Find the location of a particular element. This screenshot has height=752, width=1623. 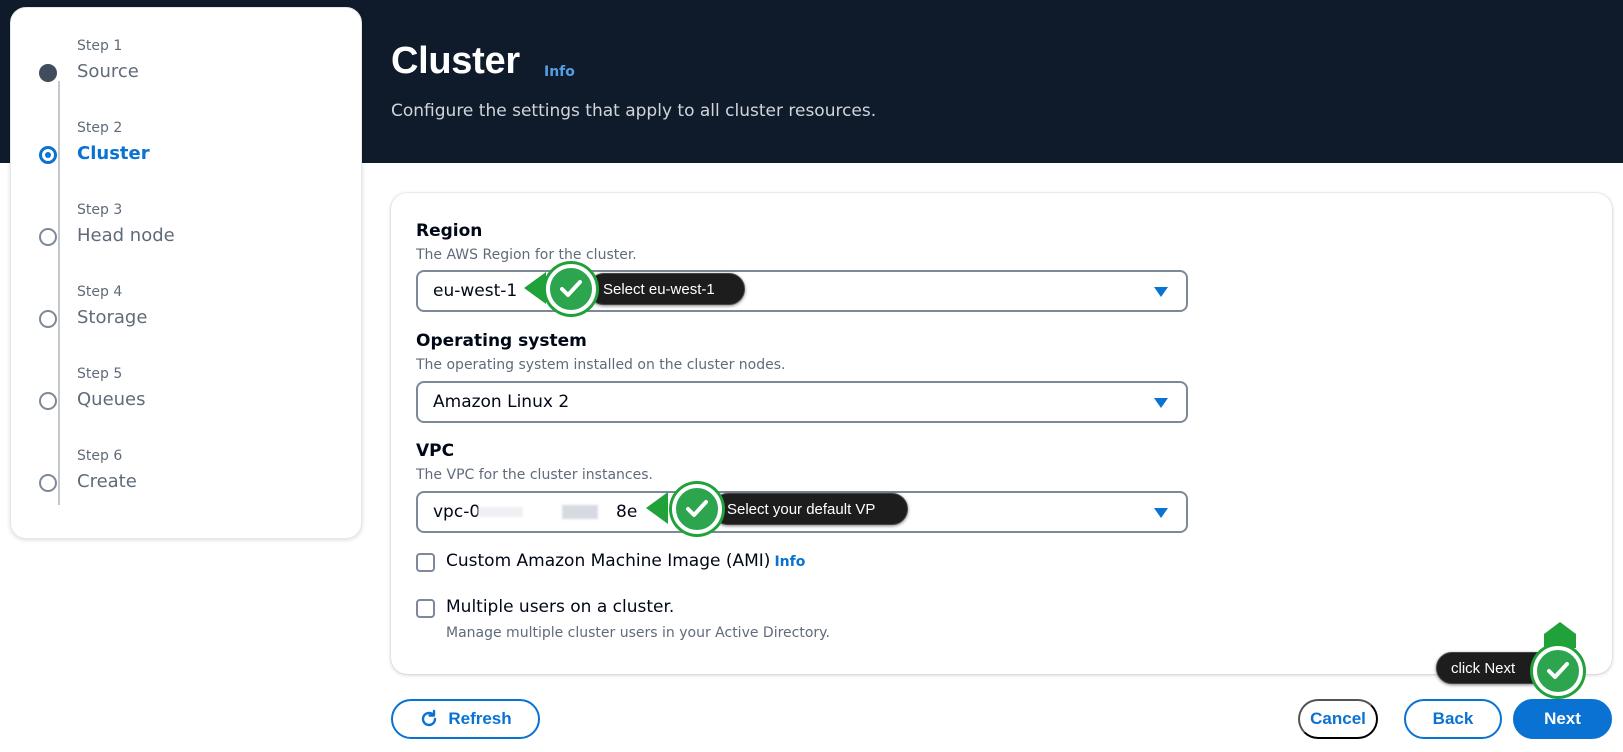

os-select: Amazon Linux 2 is located at coordinates (802, 402).